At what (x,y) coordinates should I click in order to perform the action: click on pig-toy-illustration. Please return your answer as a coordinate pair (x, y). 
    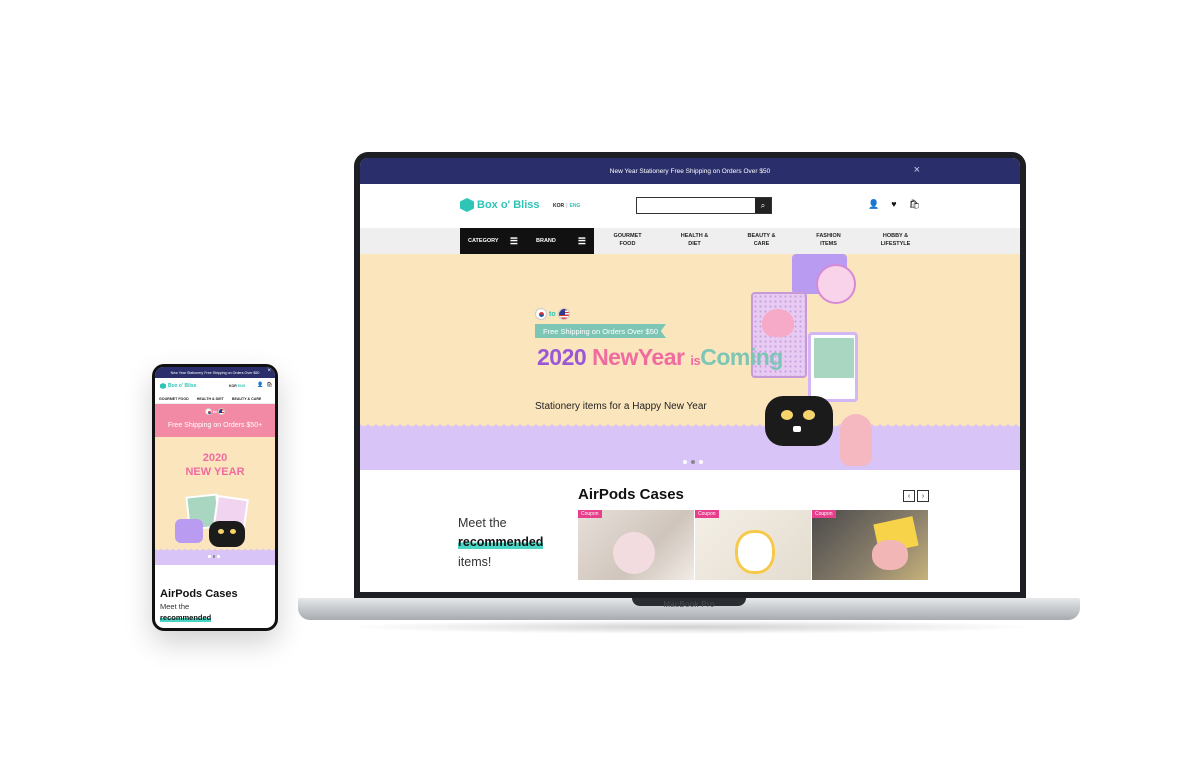
    Looking at the image, I should click on (856, 440).